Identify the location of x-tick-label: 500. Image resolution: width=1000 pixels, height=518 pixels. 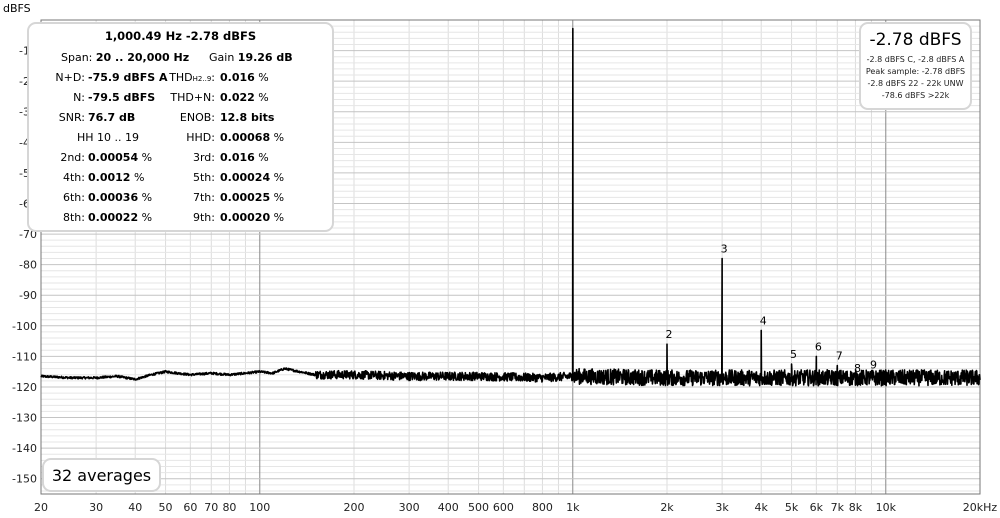
(478, 507).